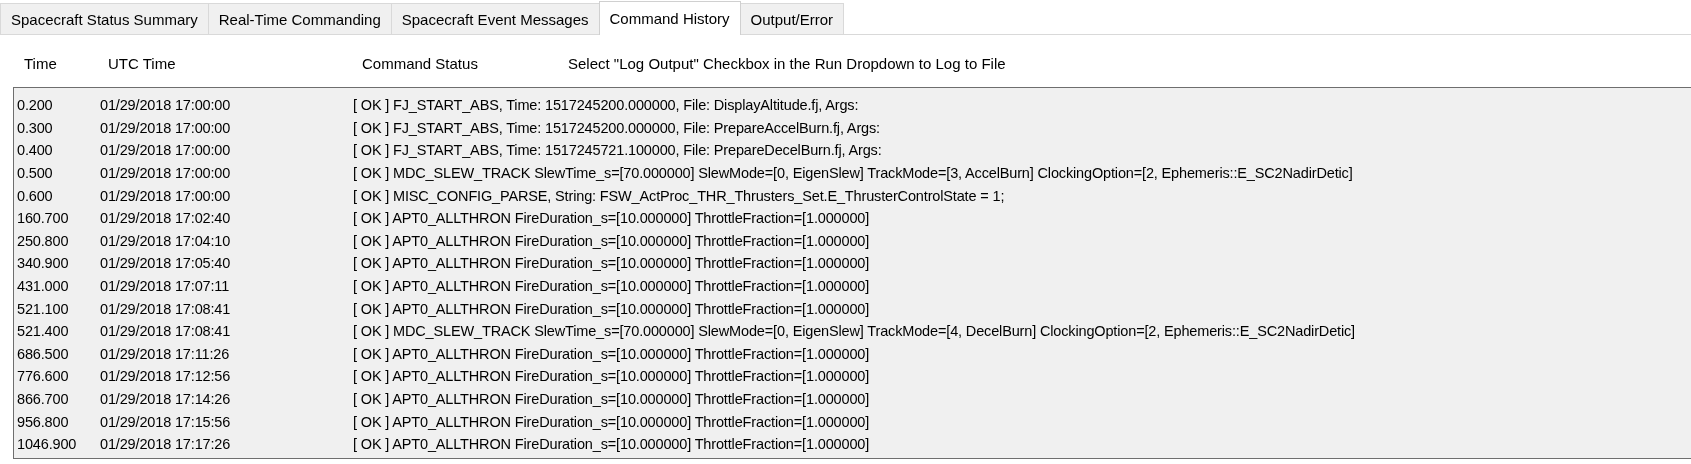 Image resolution: width=1691 pixels, height=464 pixels. What do you see at coordinates (165, 286) in the screenshot?
I see `log-cell-text: 01/29/2018 17:07:11` at bounding box center [165, 286].